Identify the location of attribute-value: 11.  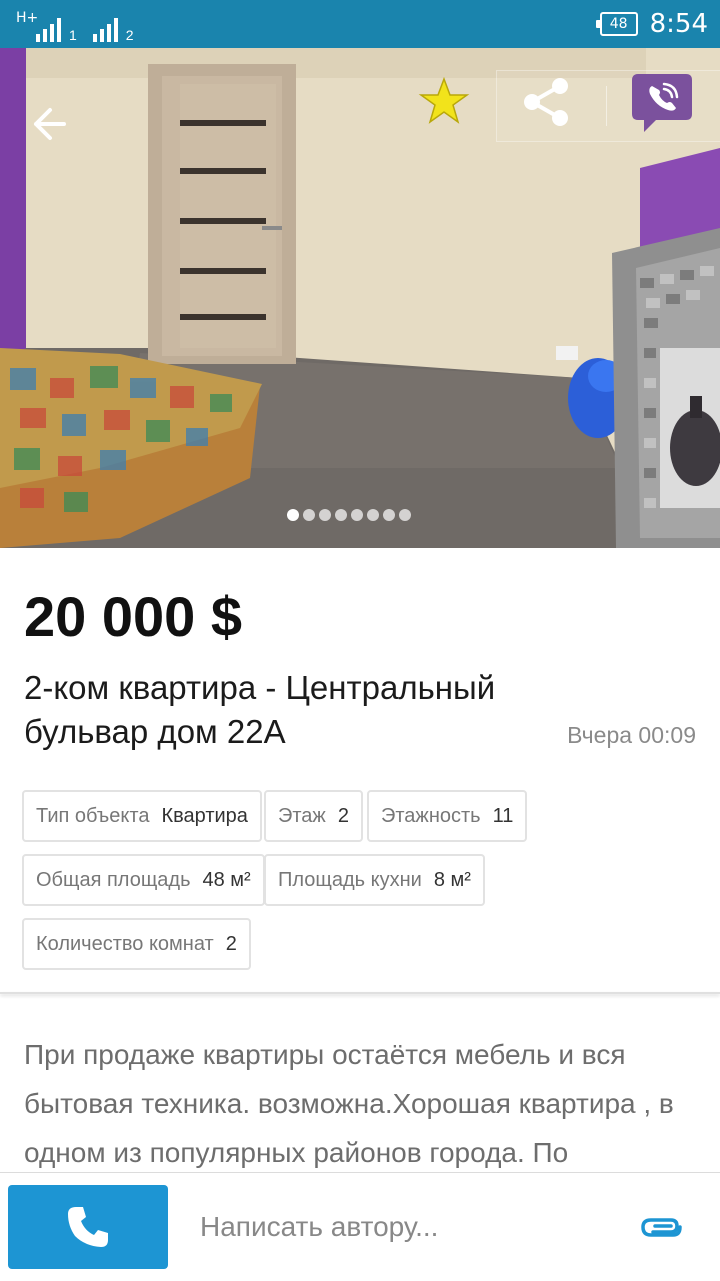
(503, 815).